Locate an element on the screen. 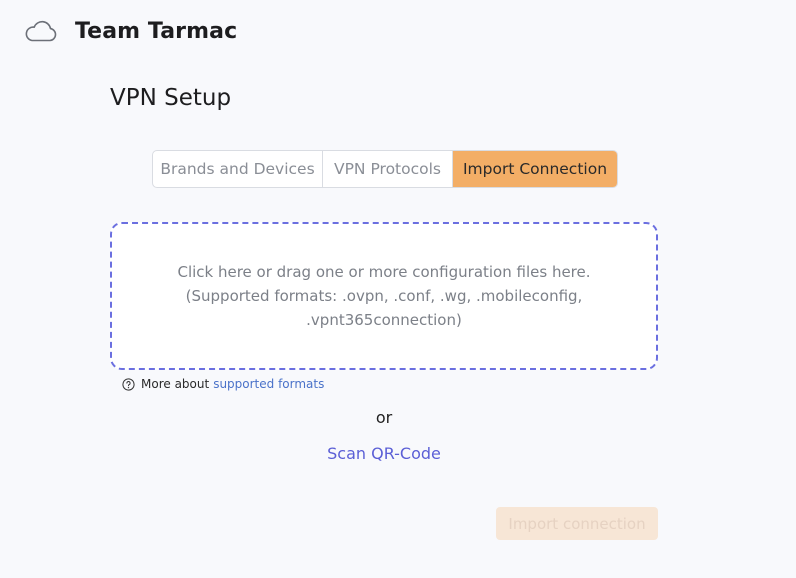 The width and height of the screenshot is (796, 578). formats-help: More about supported formats is located at coordinates (223, 384).